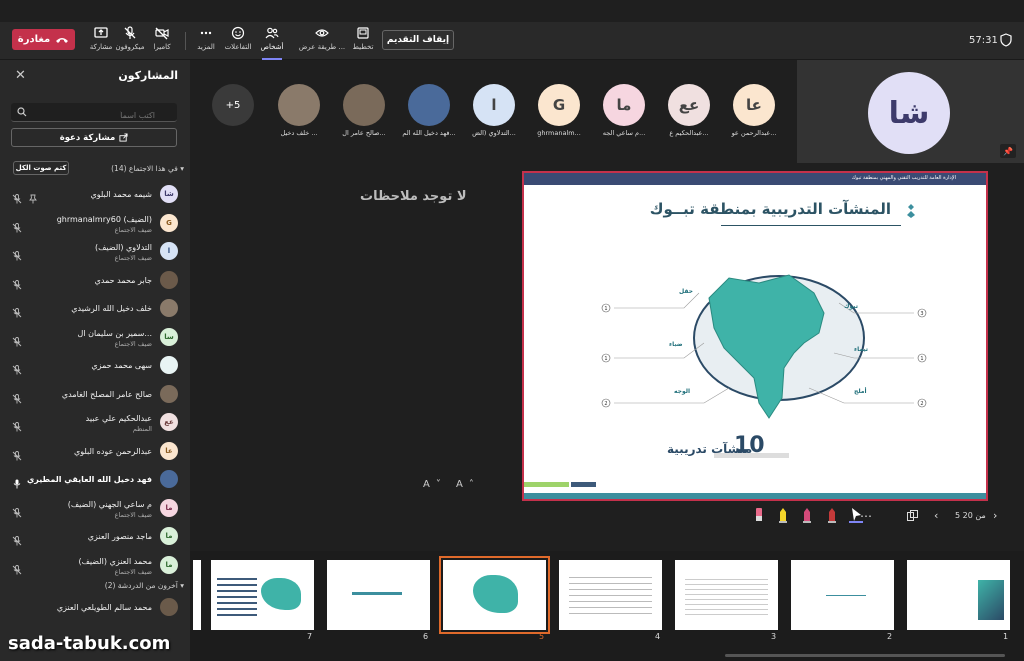  What do you see at coordinates (95, 194) in the screenshot?
I see `participant-row: شا شيمه محمد البلوي` at bounding box center [95, 194].